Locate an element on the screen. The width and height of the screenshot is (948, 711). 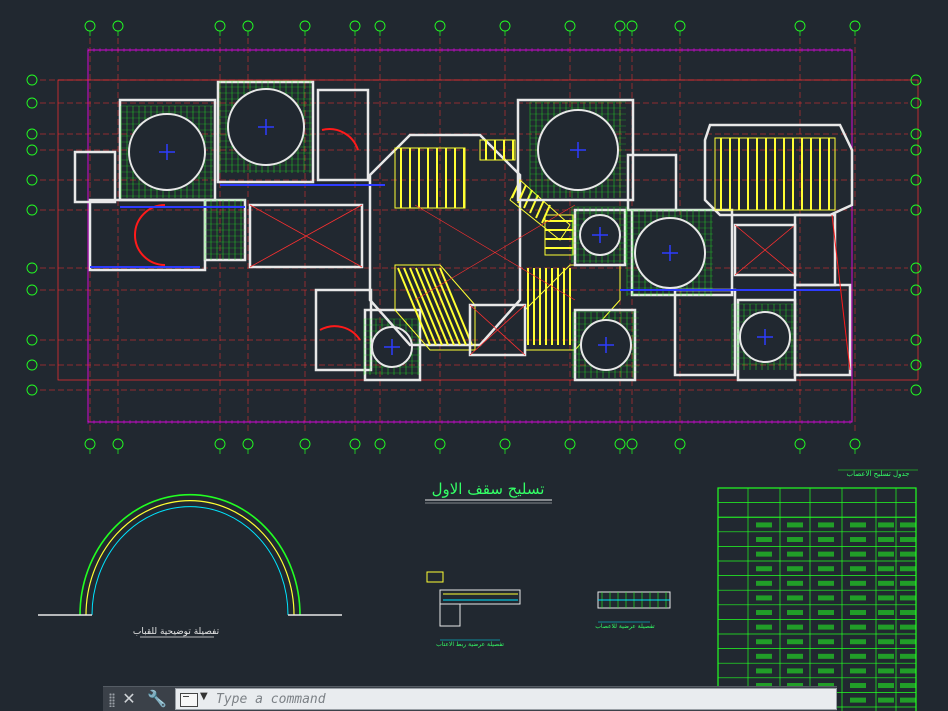
command-input is located at coordinates (516, 699).